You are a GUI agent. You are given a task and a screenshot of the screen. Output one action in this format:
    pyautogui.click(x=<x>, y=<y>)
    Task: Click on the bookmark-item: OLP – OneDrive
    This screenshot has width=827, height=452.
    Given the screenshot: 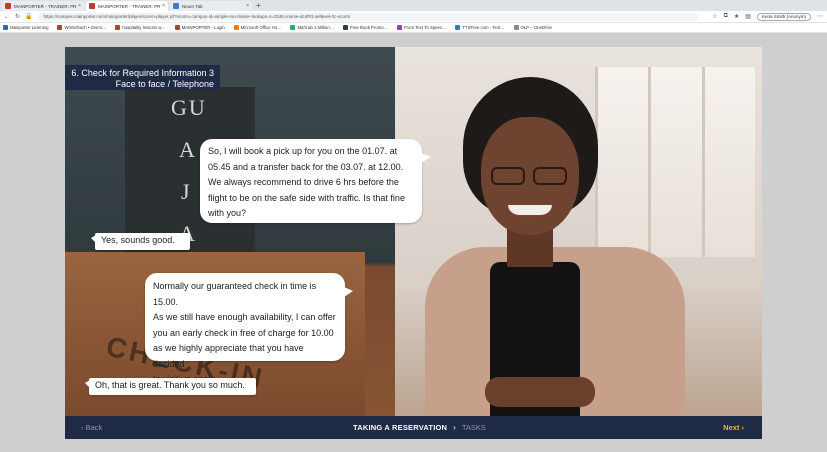 What is the action you would take?
    pyautogui.click(x=532, y=27)
    